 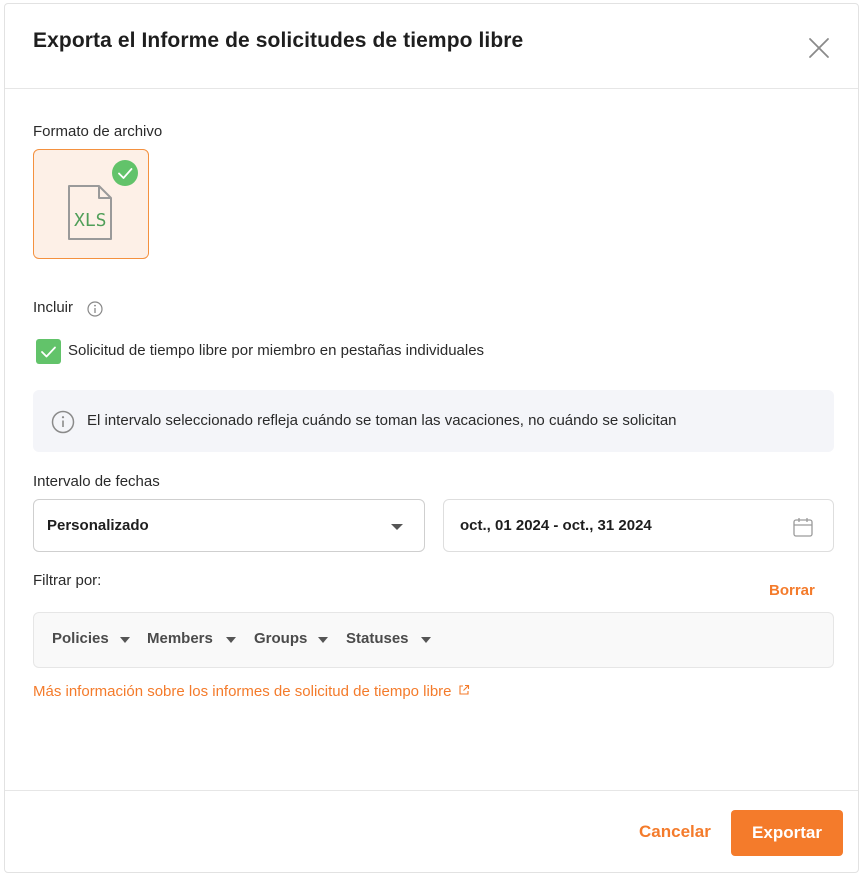 I want to click on dialog-footer: Cancelar Exportar, so click(x=431, y=832).